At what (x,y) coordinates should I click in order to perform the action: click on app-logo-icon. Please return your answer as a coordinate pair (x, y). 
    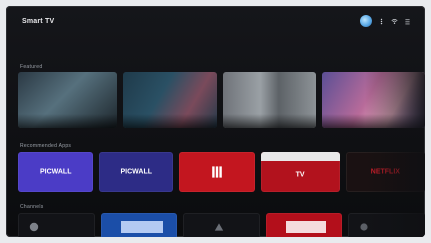
    Looking at the image, I should click on (216, 172).